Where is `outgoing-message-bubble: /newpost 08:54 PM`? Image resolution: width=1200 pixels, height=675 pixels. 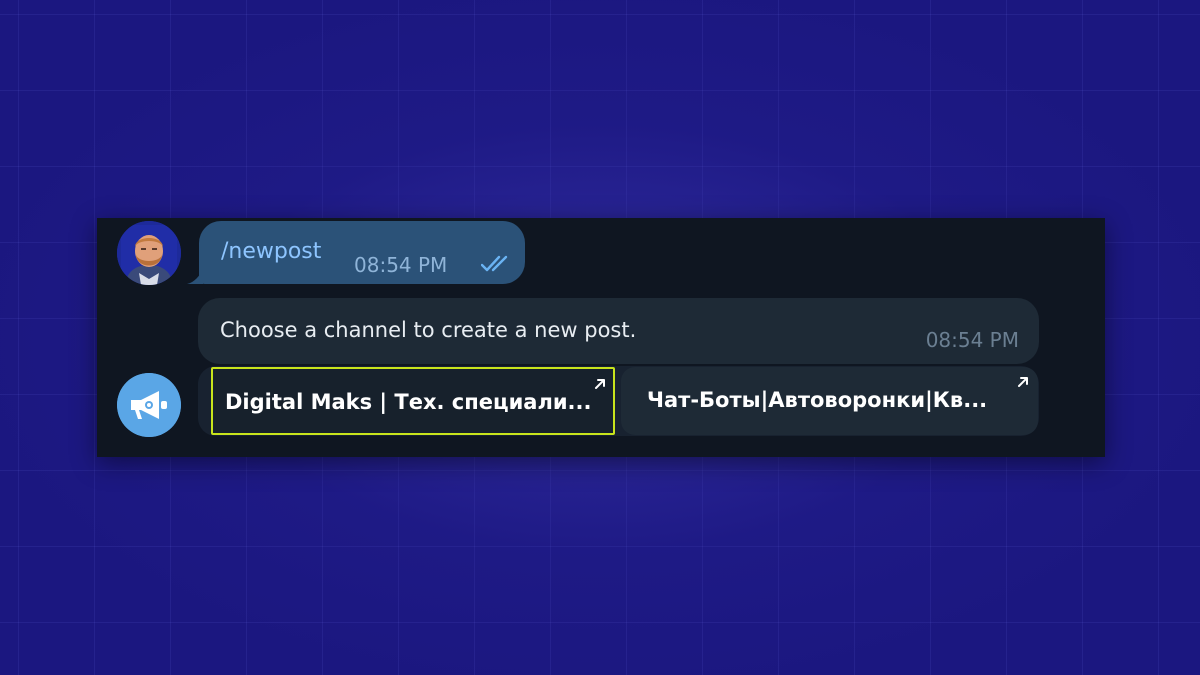 outgoing-message-bubble: /newpost 08:54 PM is located at coordinates (362, 252).